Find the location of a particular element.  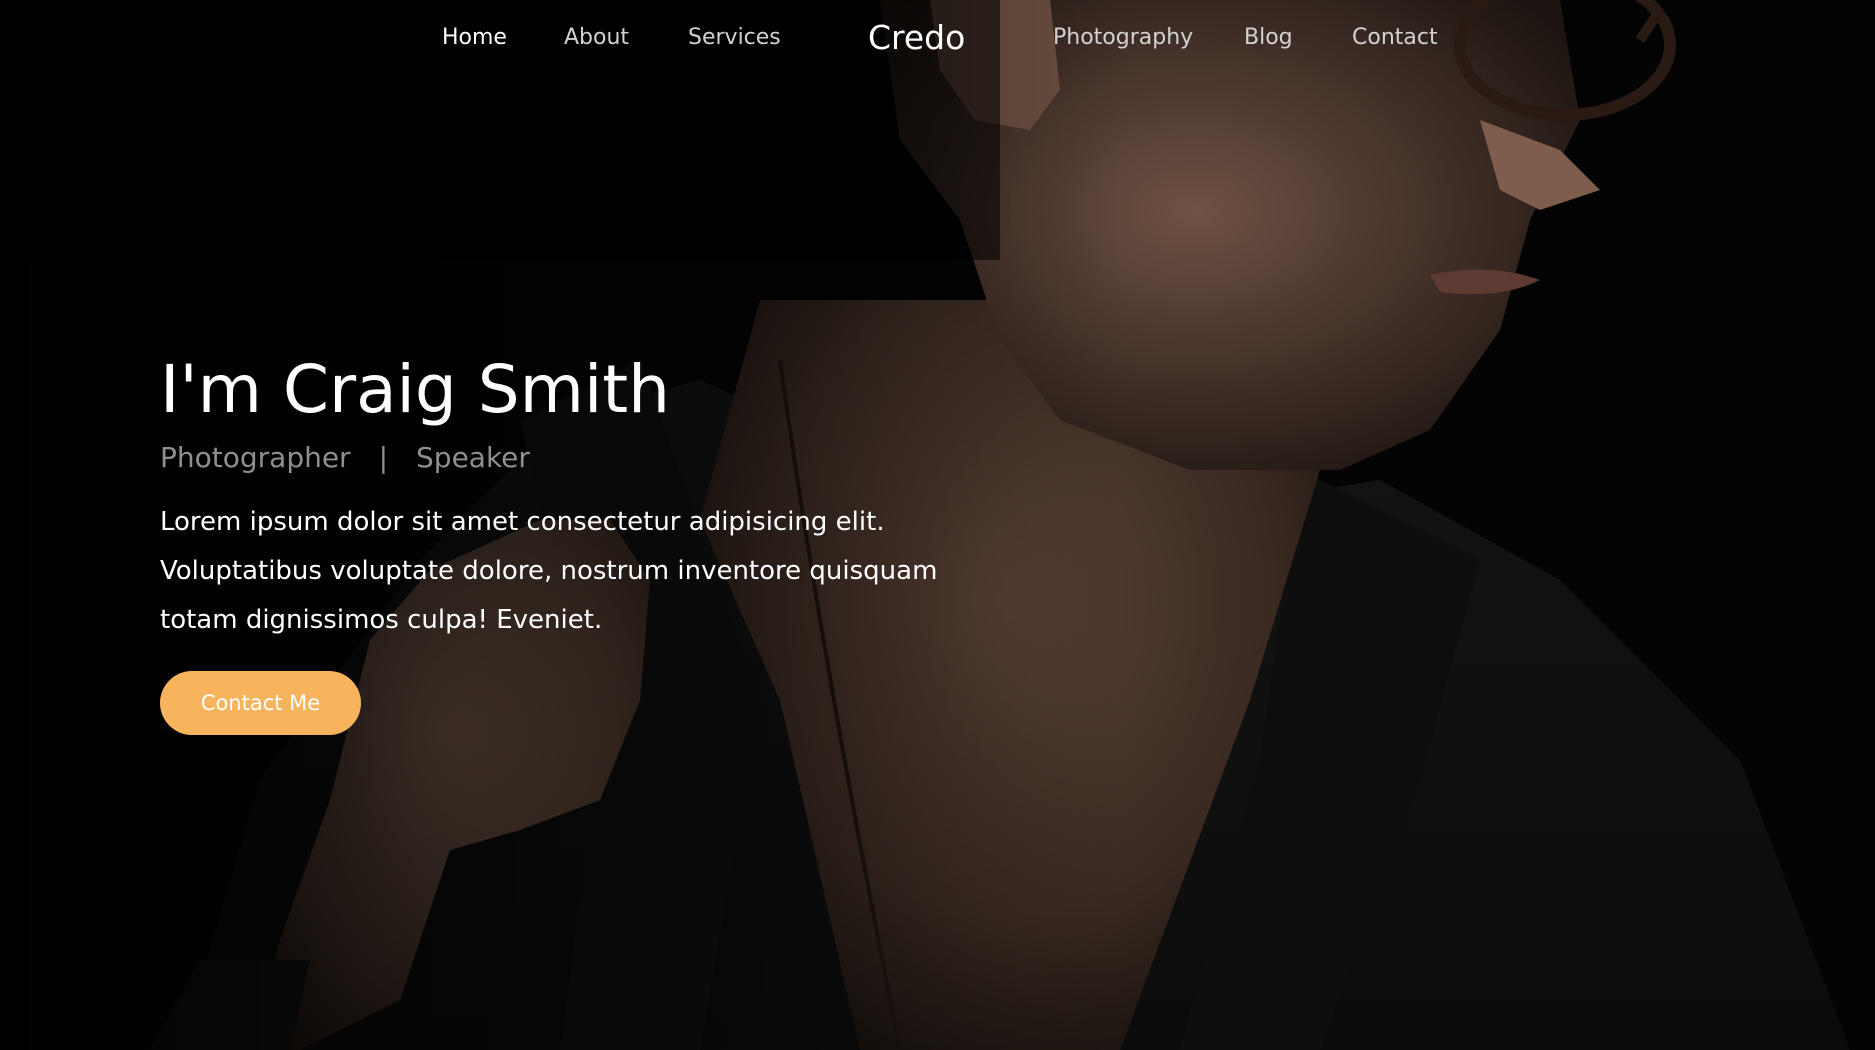

role-speaker: Speaker is located at coordinates (473, 458).